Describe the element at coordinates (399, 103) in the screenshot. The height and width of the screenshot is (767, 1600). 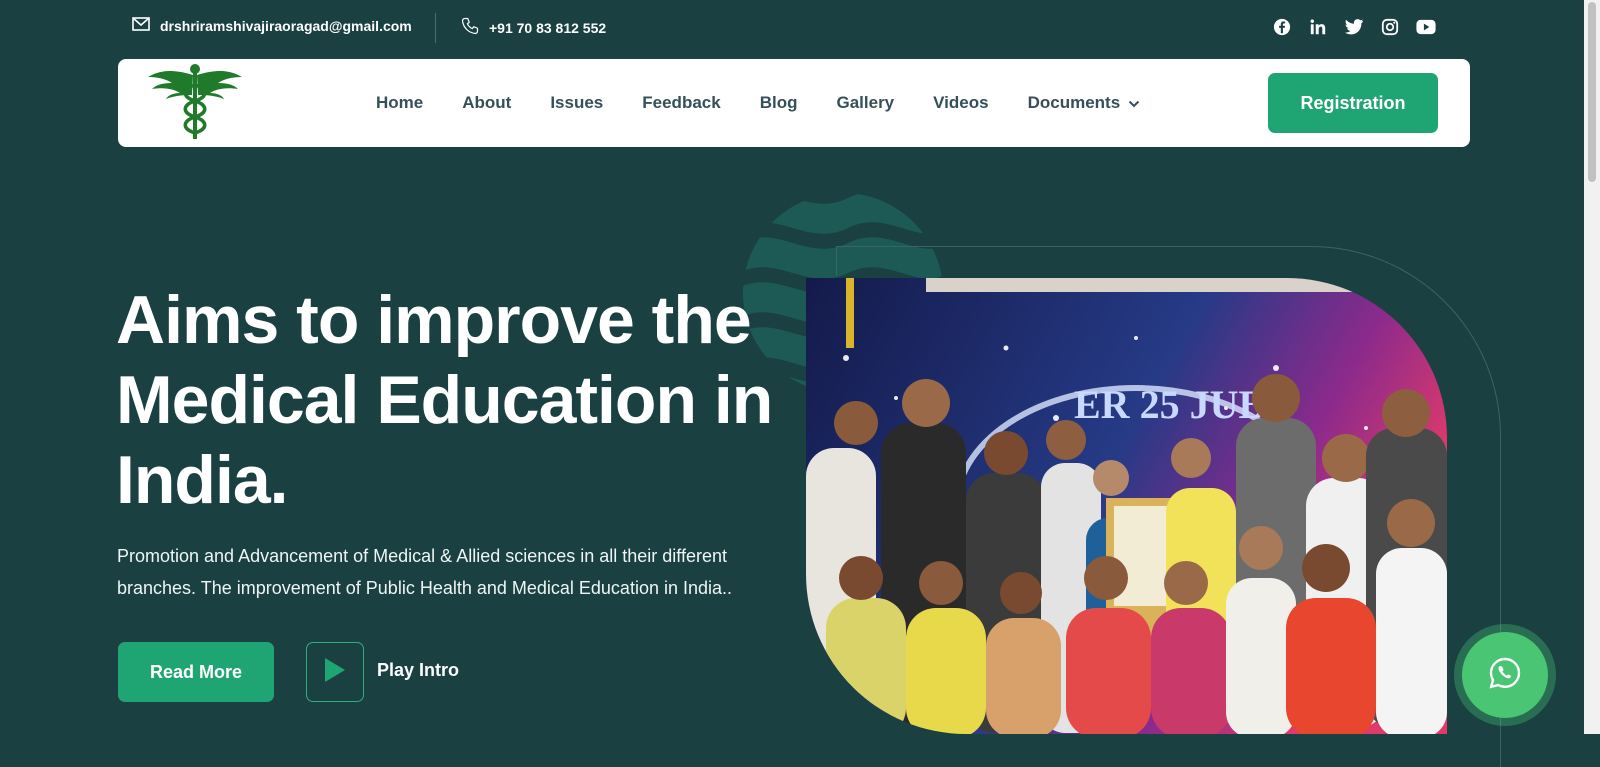
I see `nav-home: Home` at that location.